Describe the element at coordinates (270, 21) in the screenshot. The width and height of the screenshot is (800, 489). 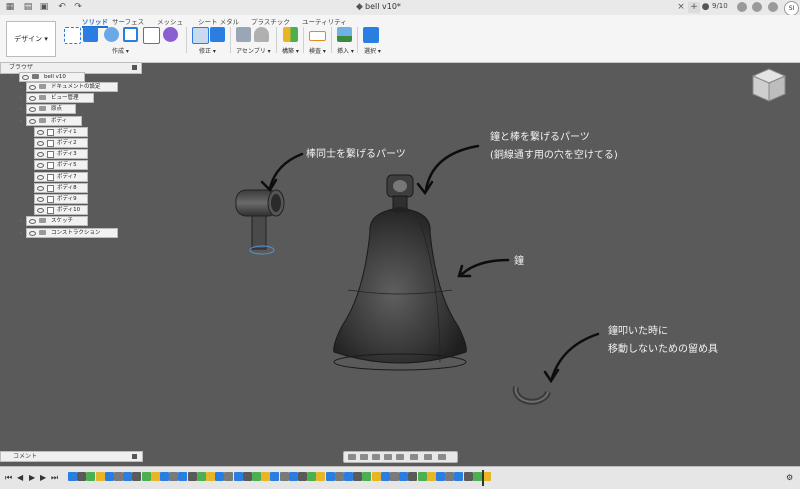
I see `tab-plastic: プラスチック` at that location.